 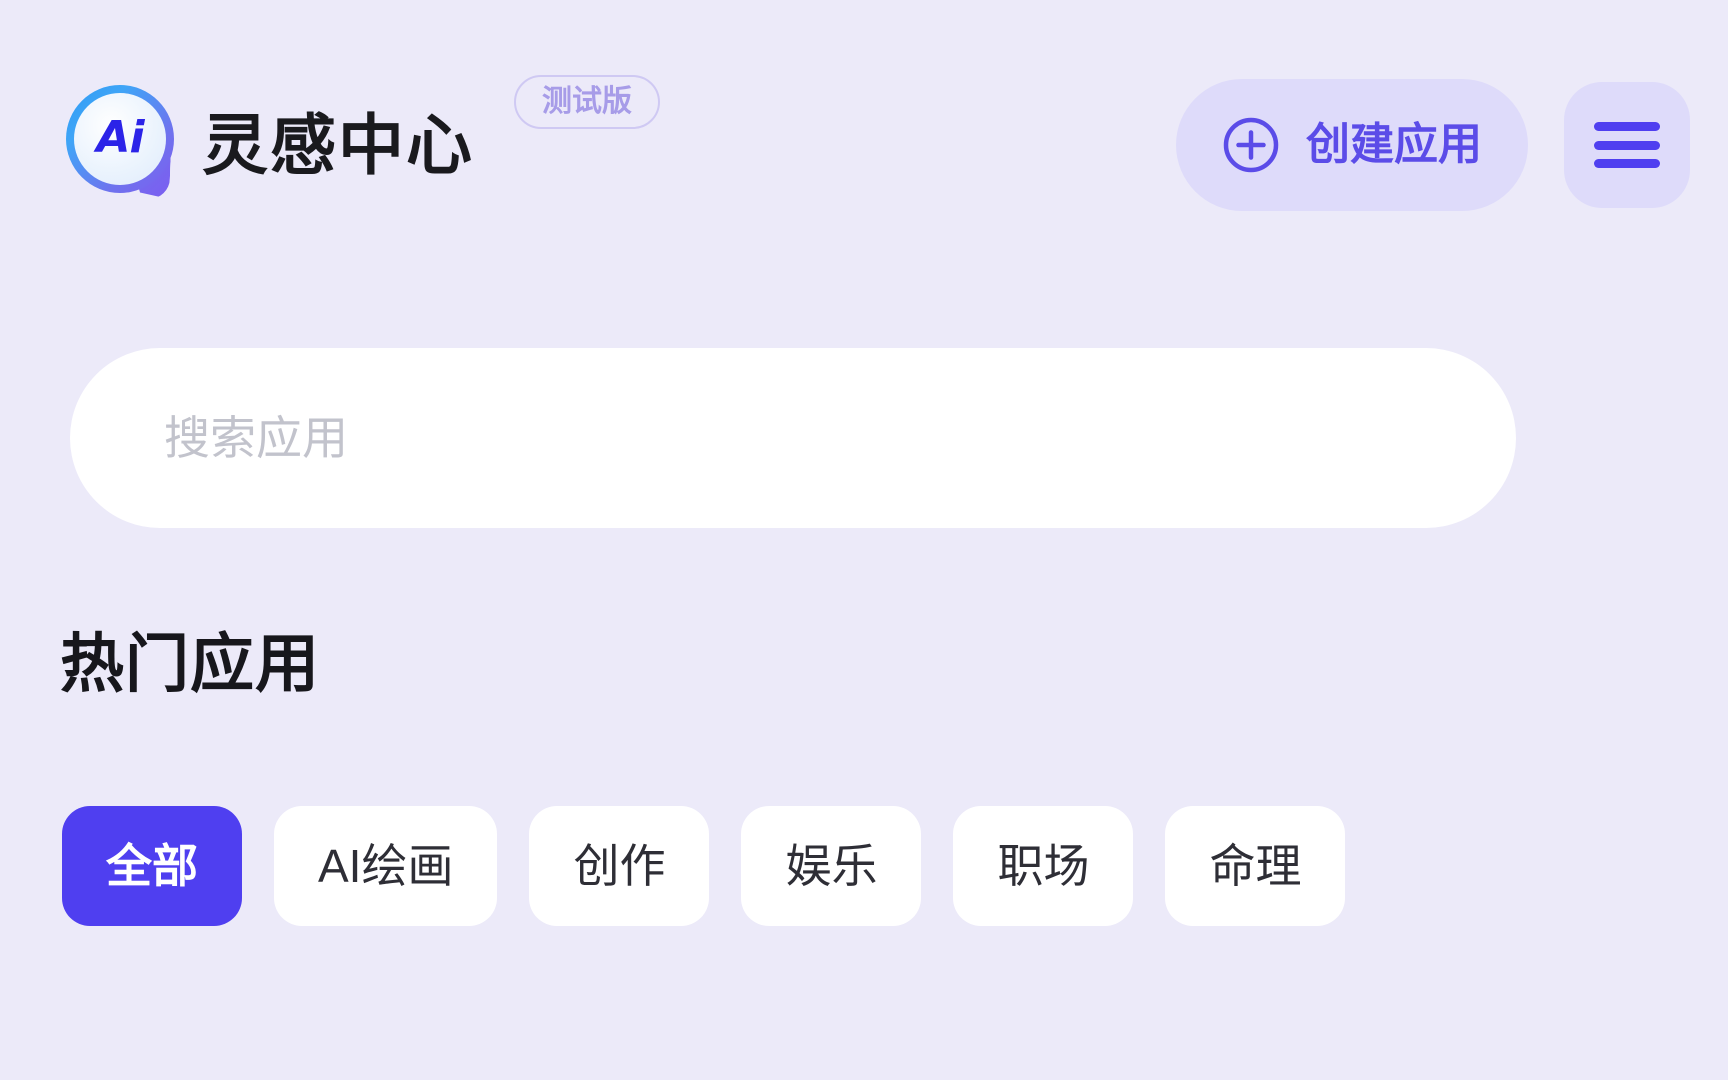 What do you see at coordinates (1255, 866) in the screenshot?
I see `category-chip-fortune: 命理` at bounding box center [1255, 866].